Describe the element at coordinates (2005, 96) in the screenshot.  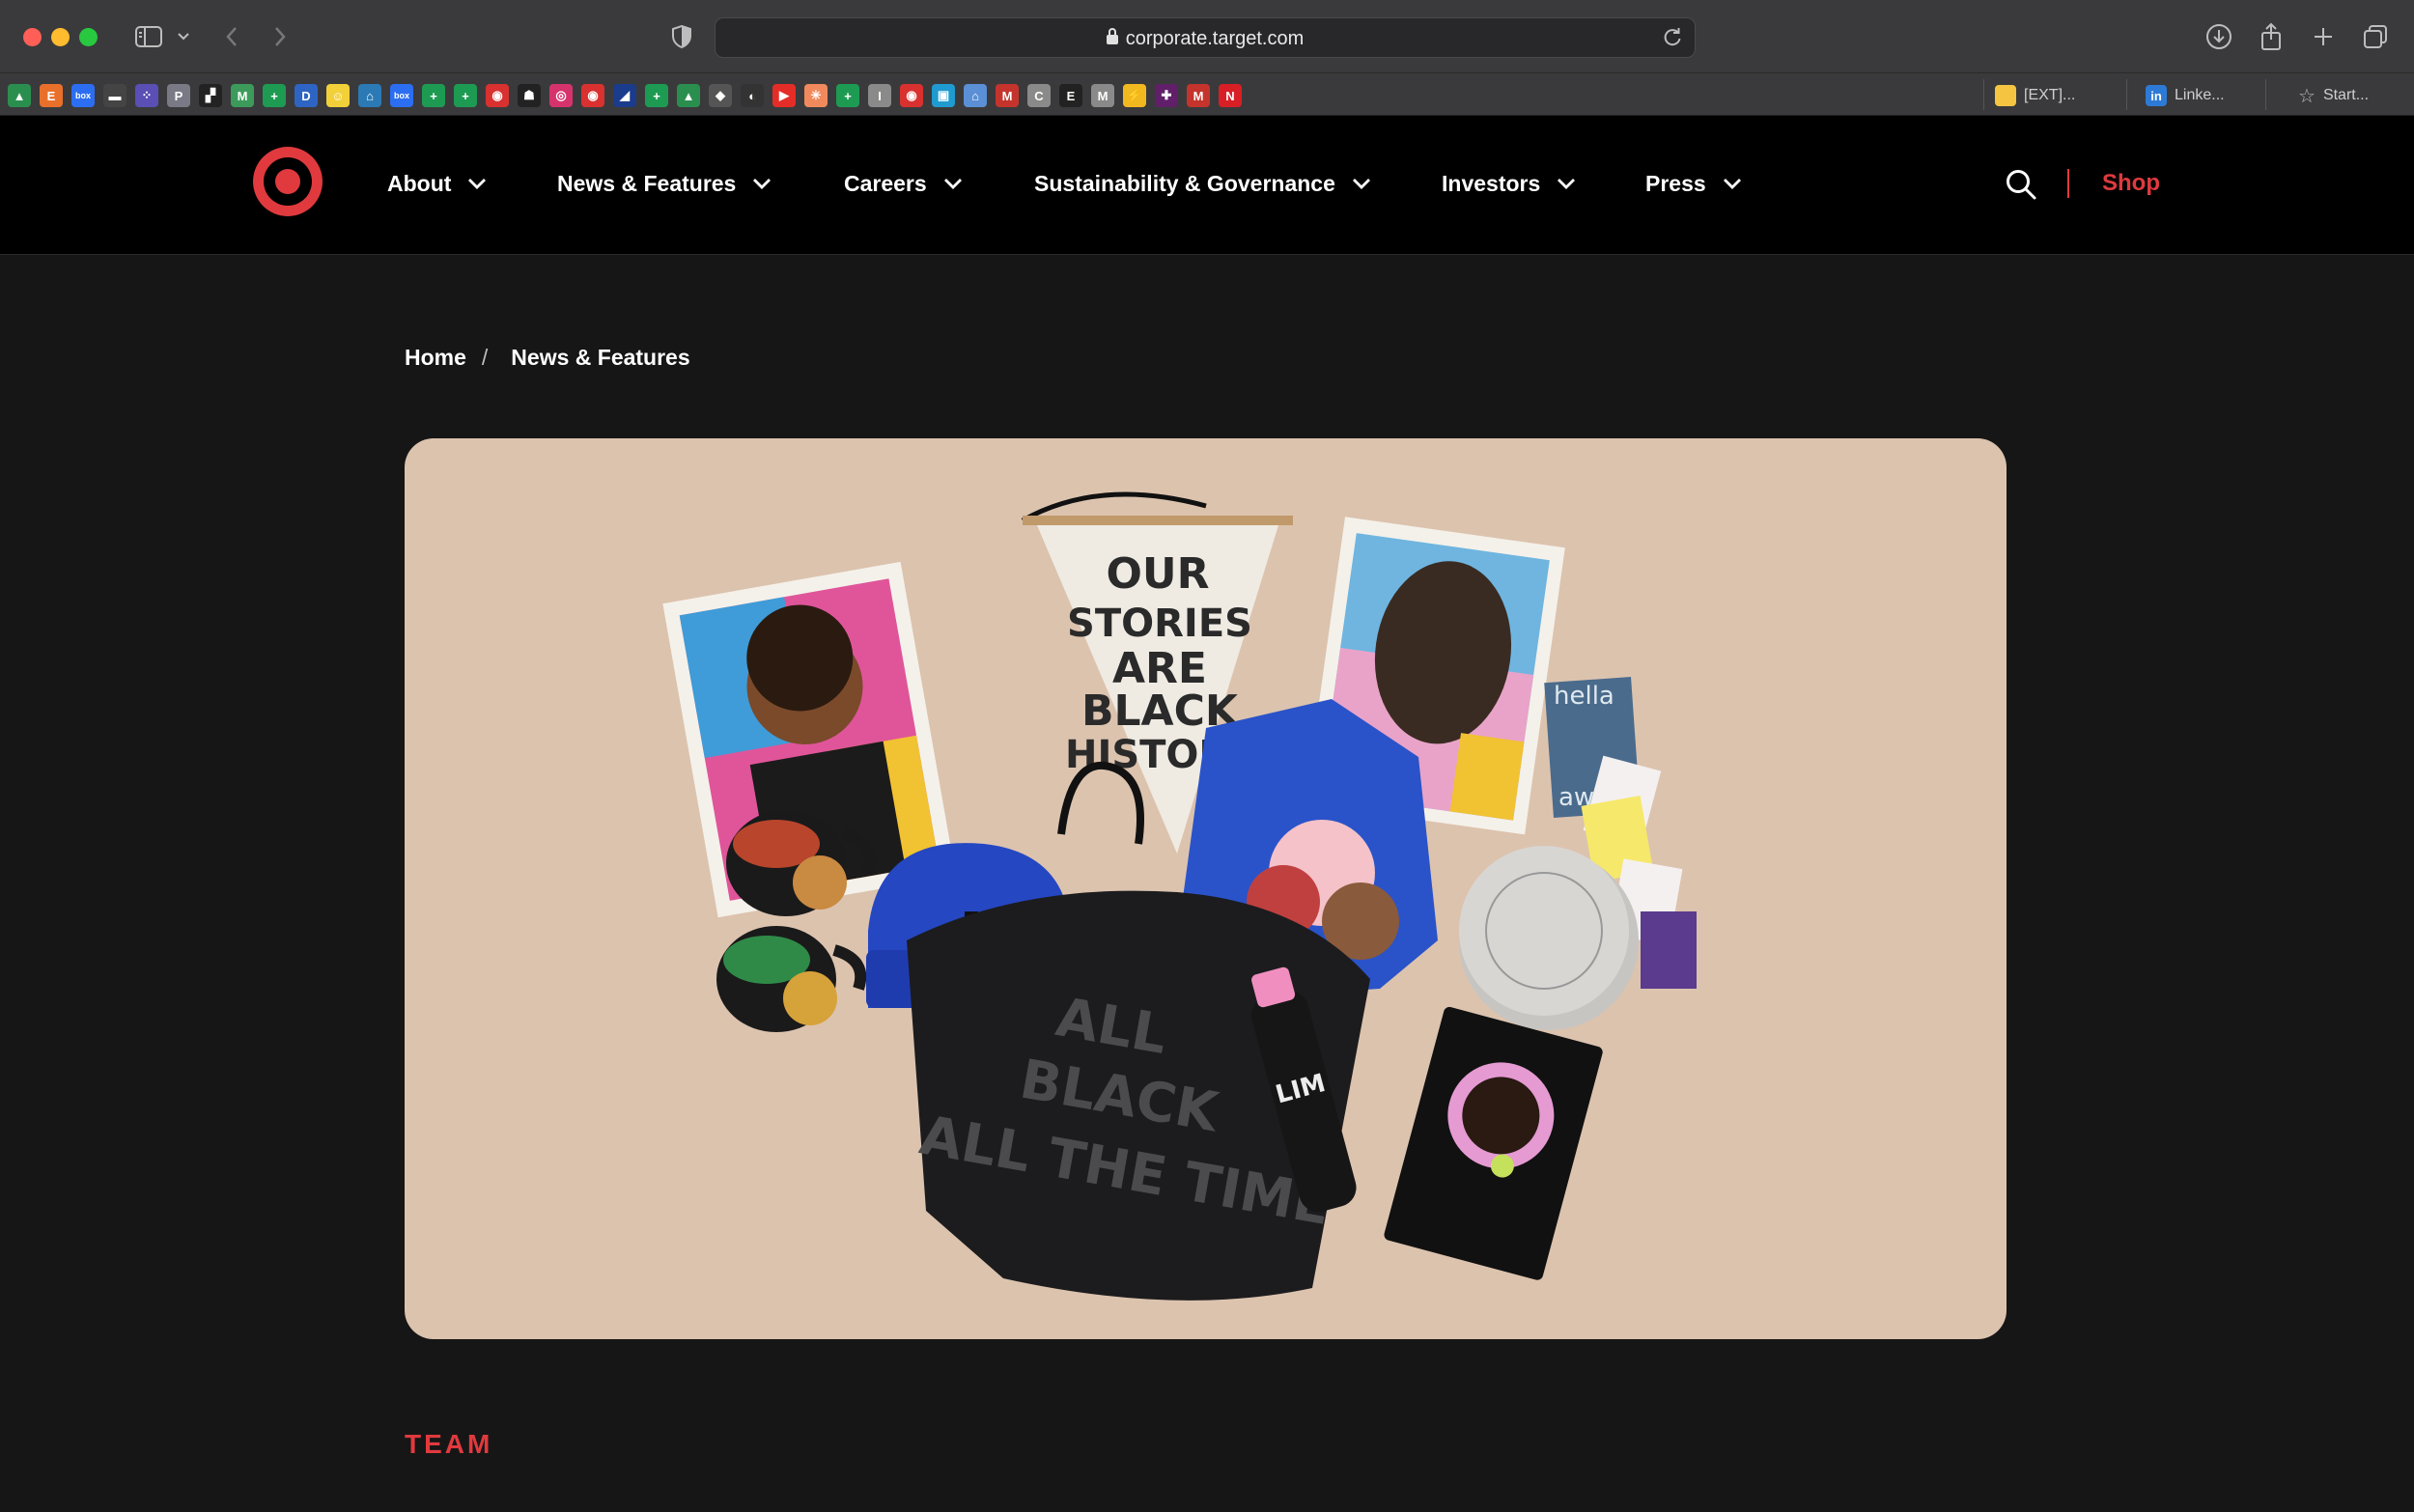
I see `folder-icon` at that location.